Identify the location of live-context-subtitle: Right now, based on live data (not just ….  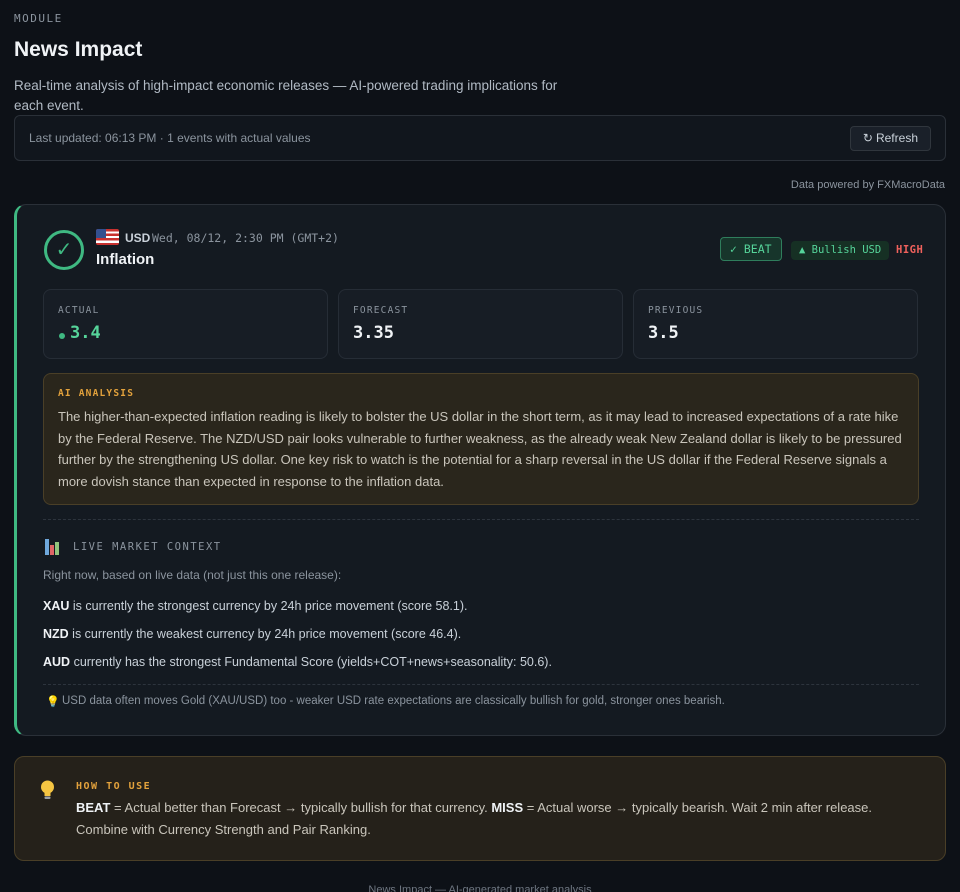
(192, 575).